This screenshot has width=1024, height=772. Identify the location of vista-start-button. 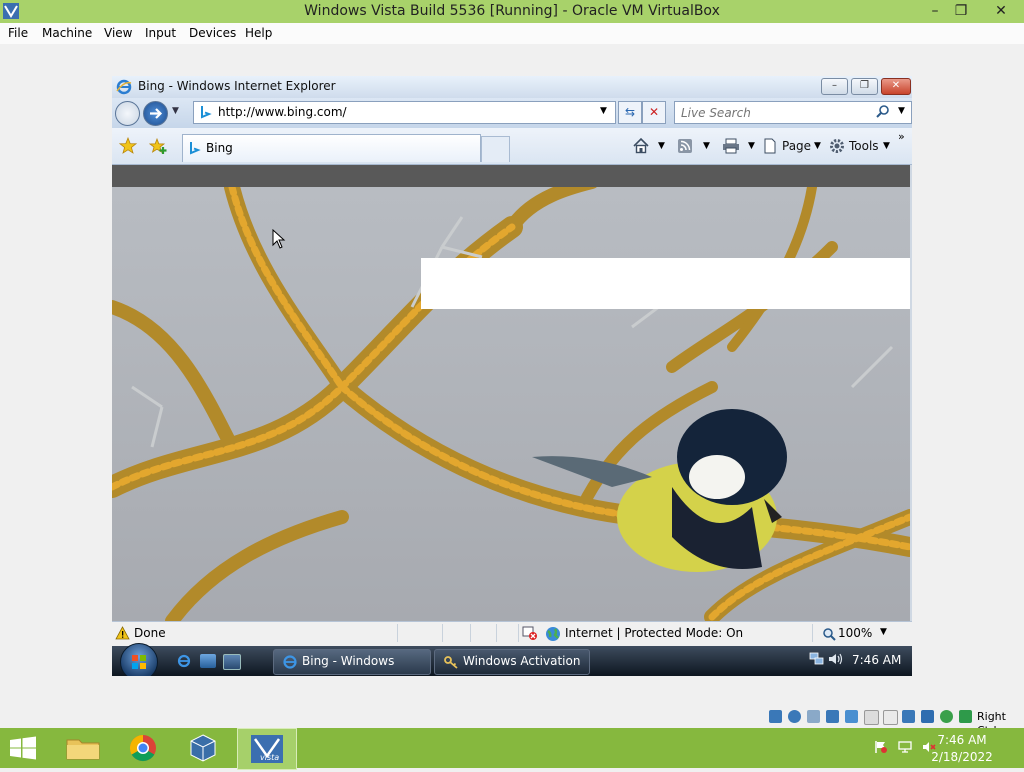
(139, 659).